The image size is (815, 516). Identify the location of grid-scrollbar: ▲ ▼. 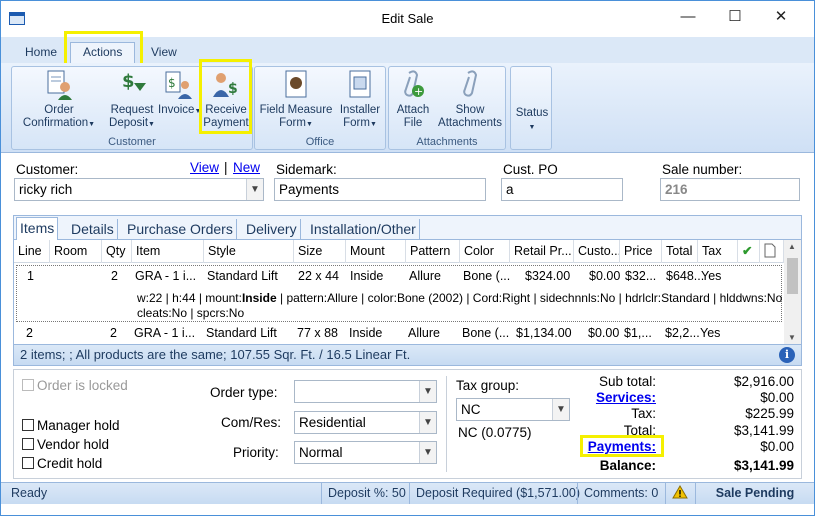
(792, 292).